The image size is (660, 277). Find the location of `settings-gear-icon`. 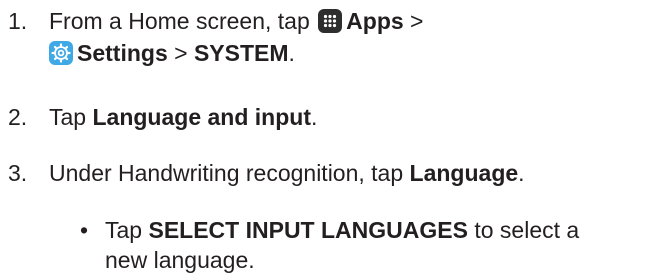

settings-gear-icon is located at coordinates (61, 53).